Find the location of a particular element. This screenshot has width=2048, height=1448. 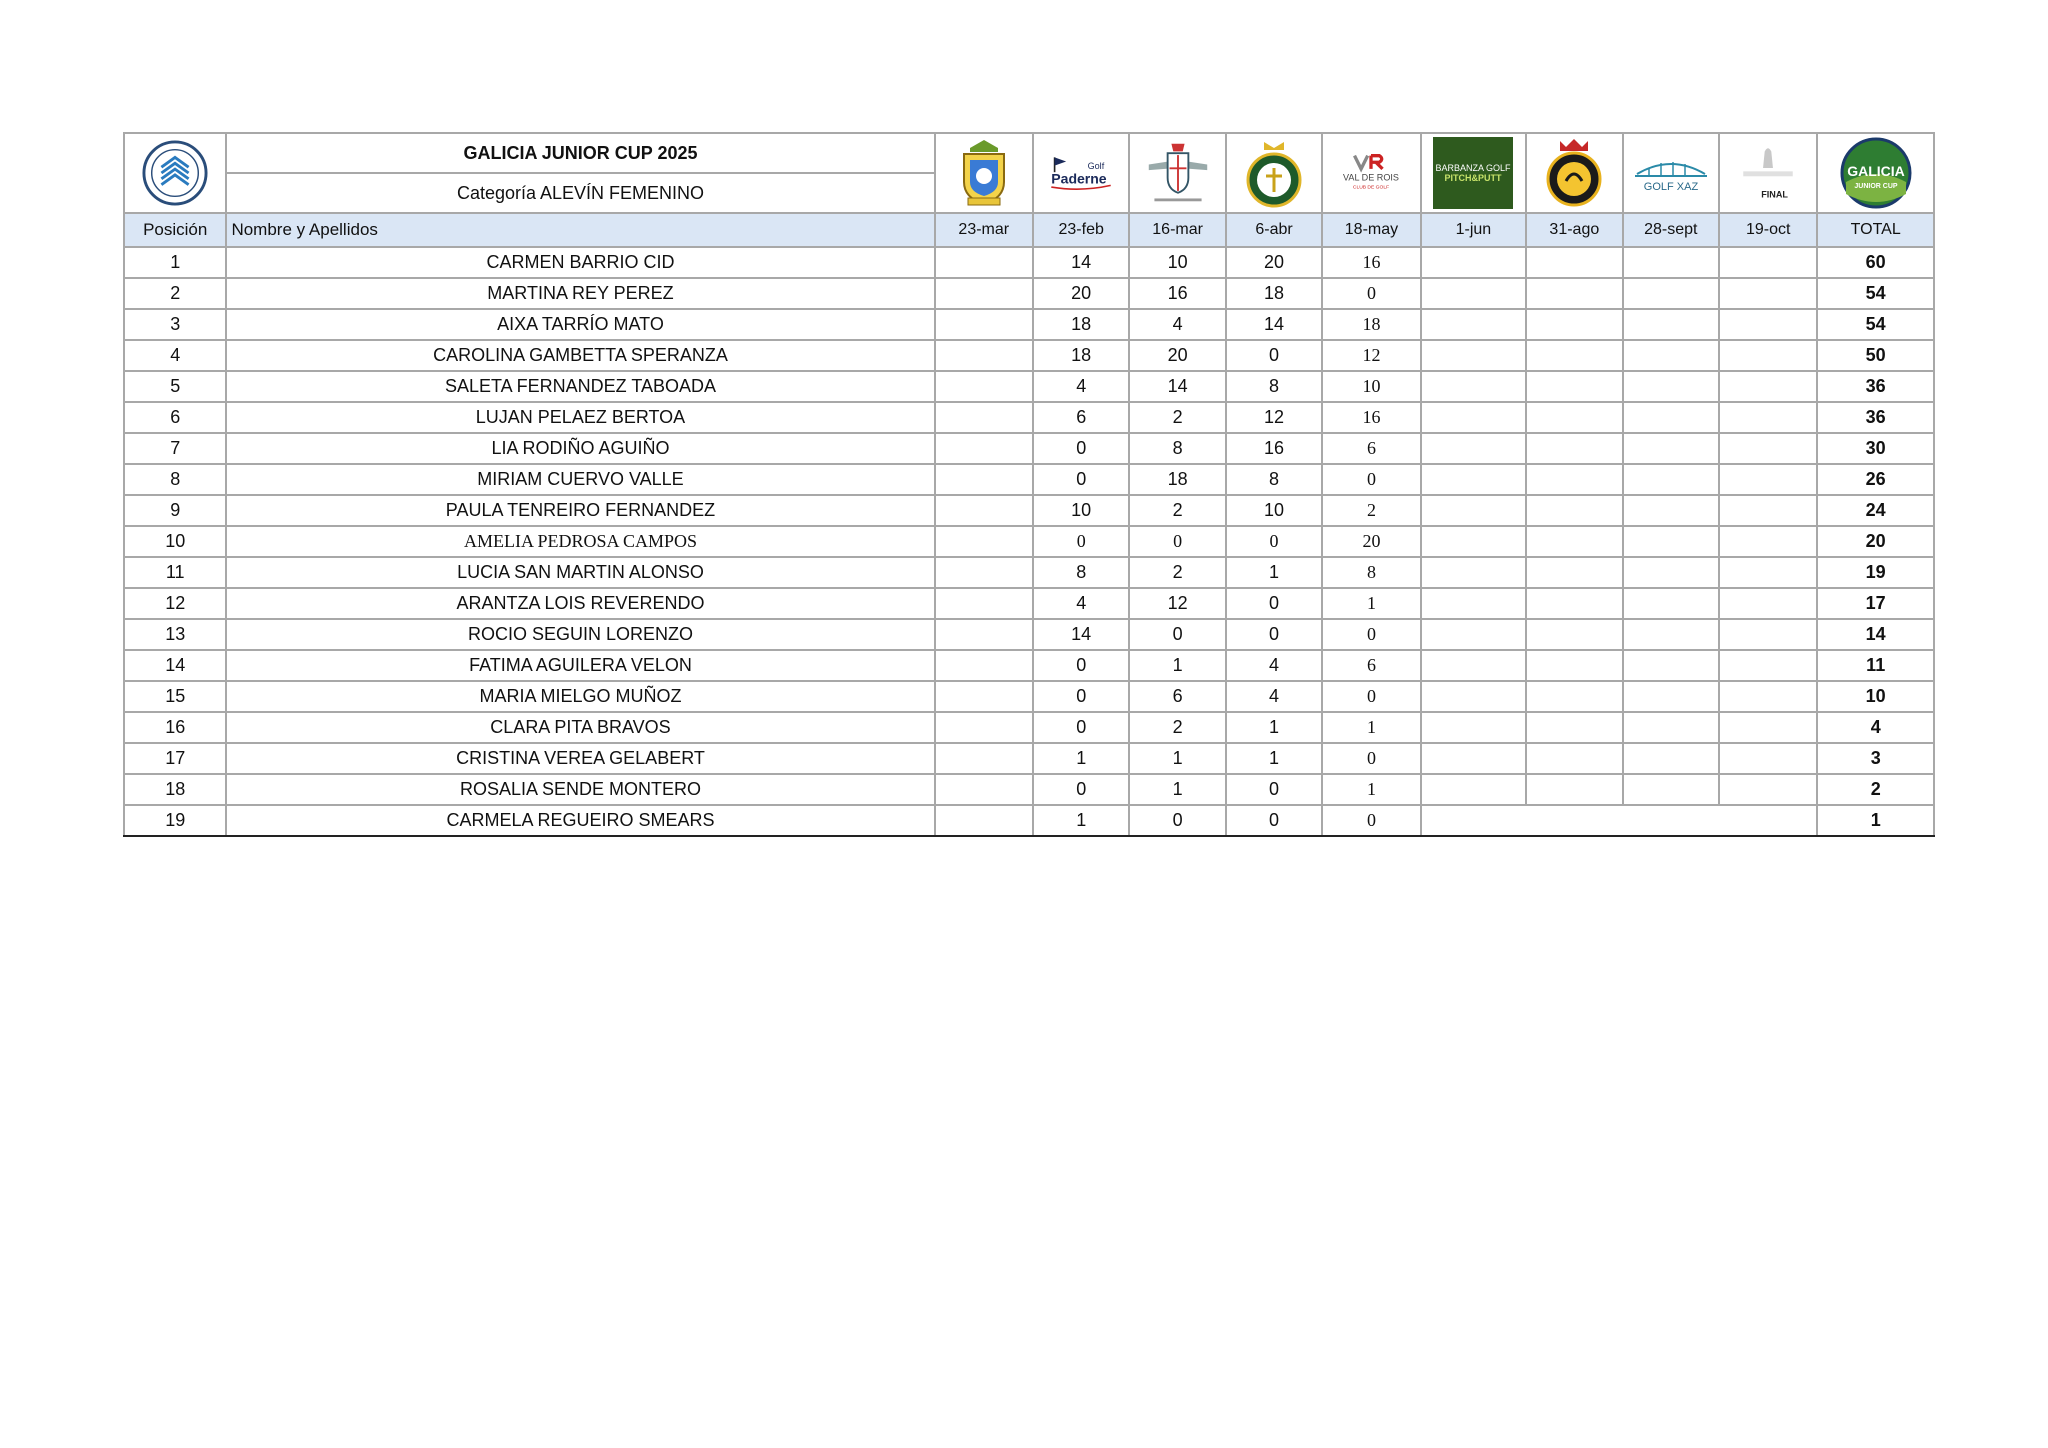

page-title: GALICIA JUNIOR CUP 2025 is located at coordinates (580, 153).